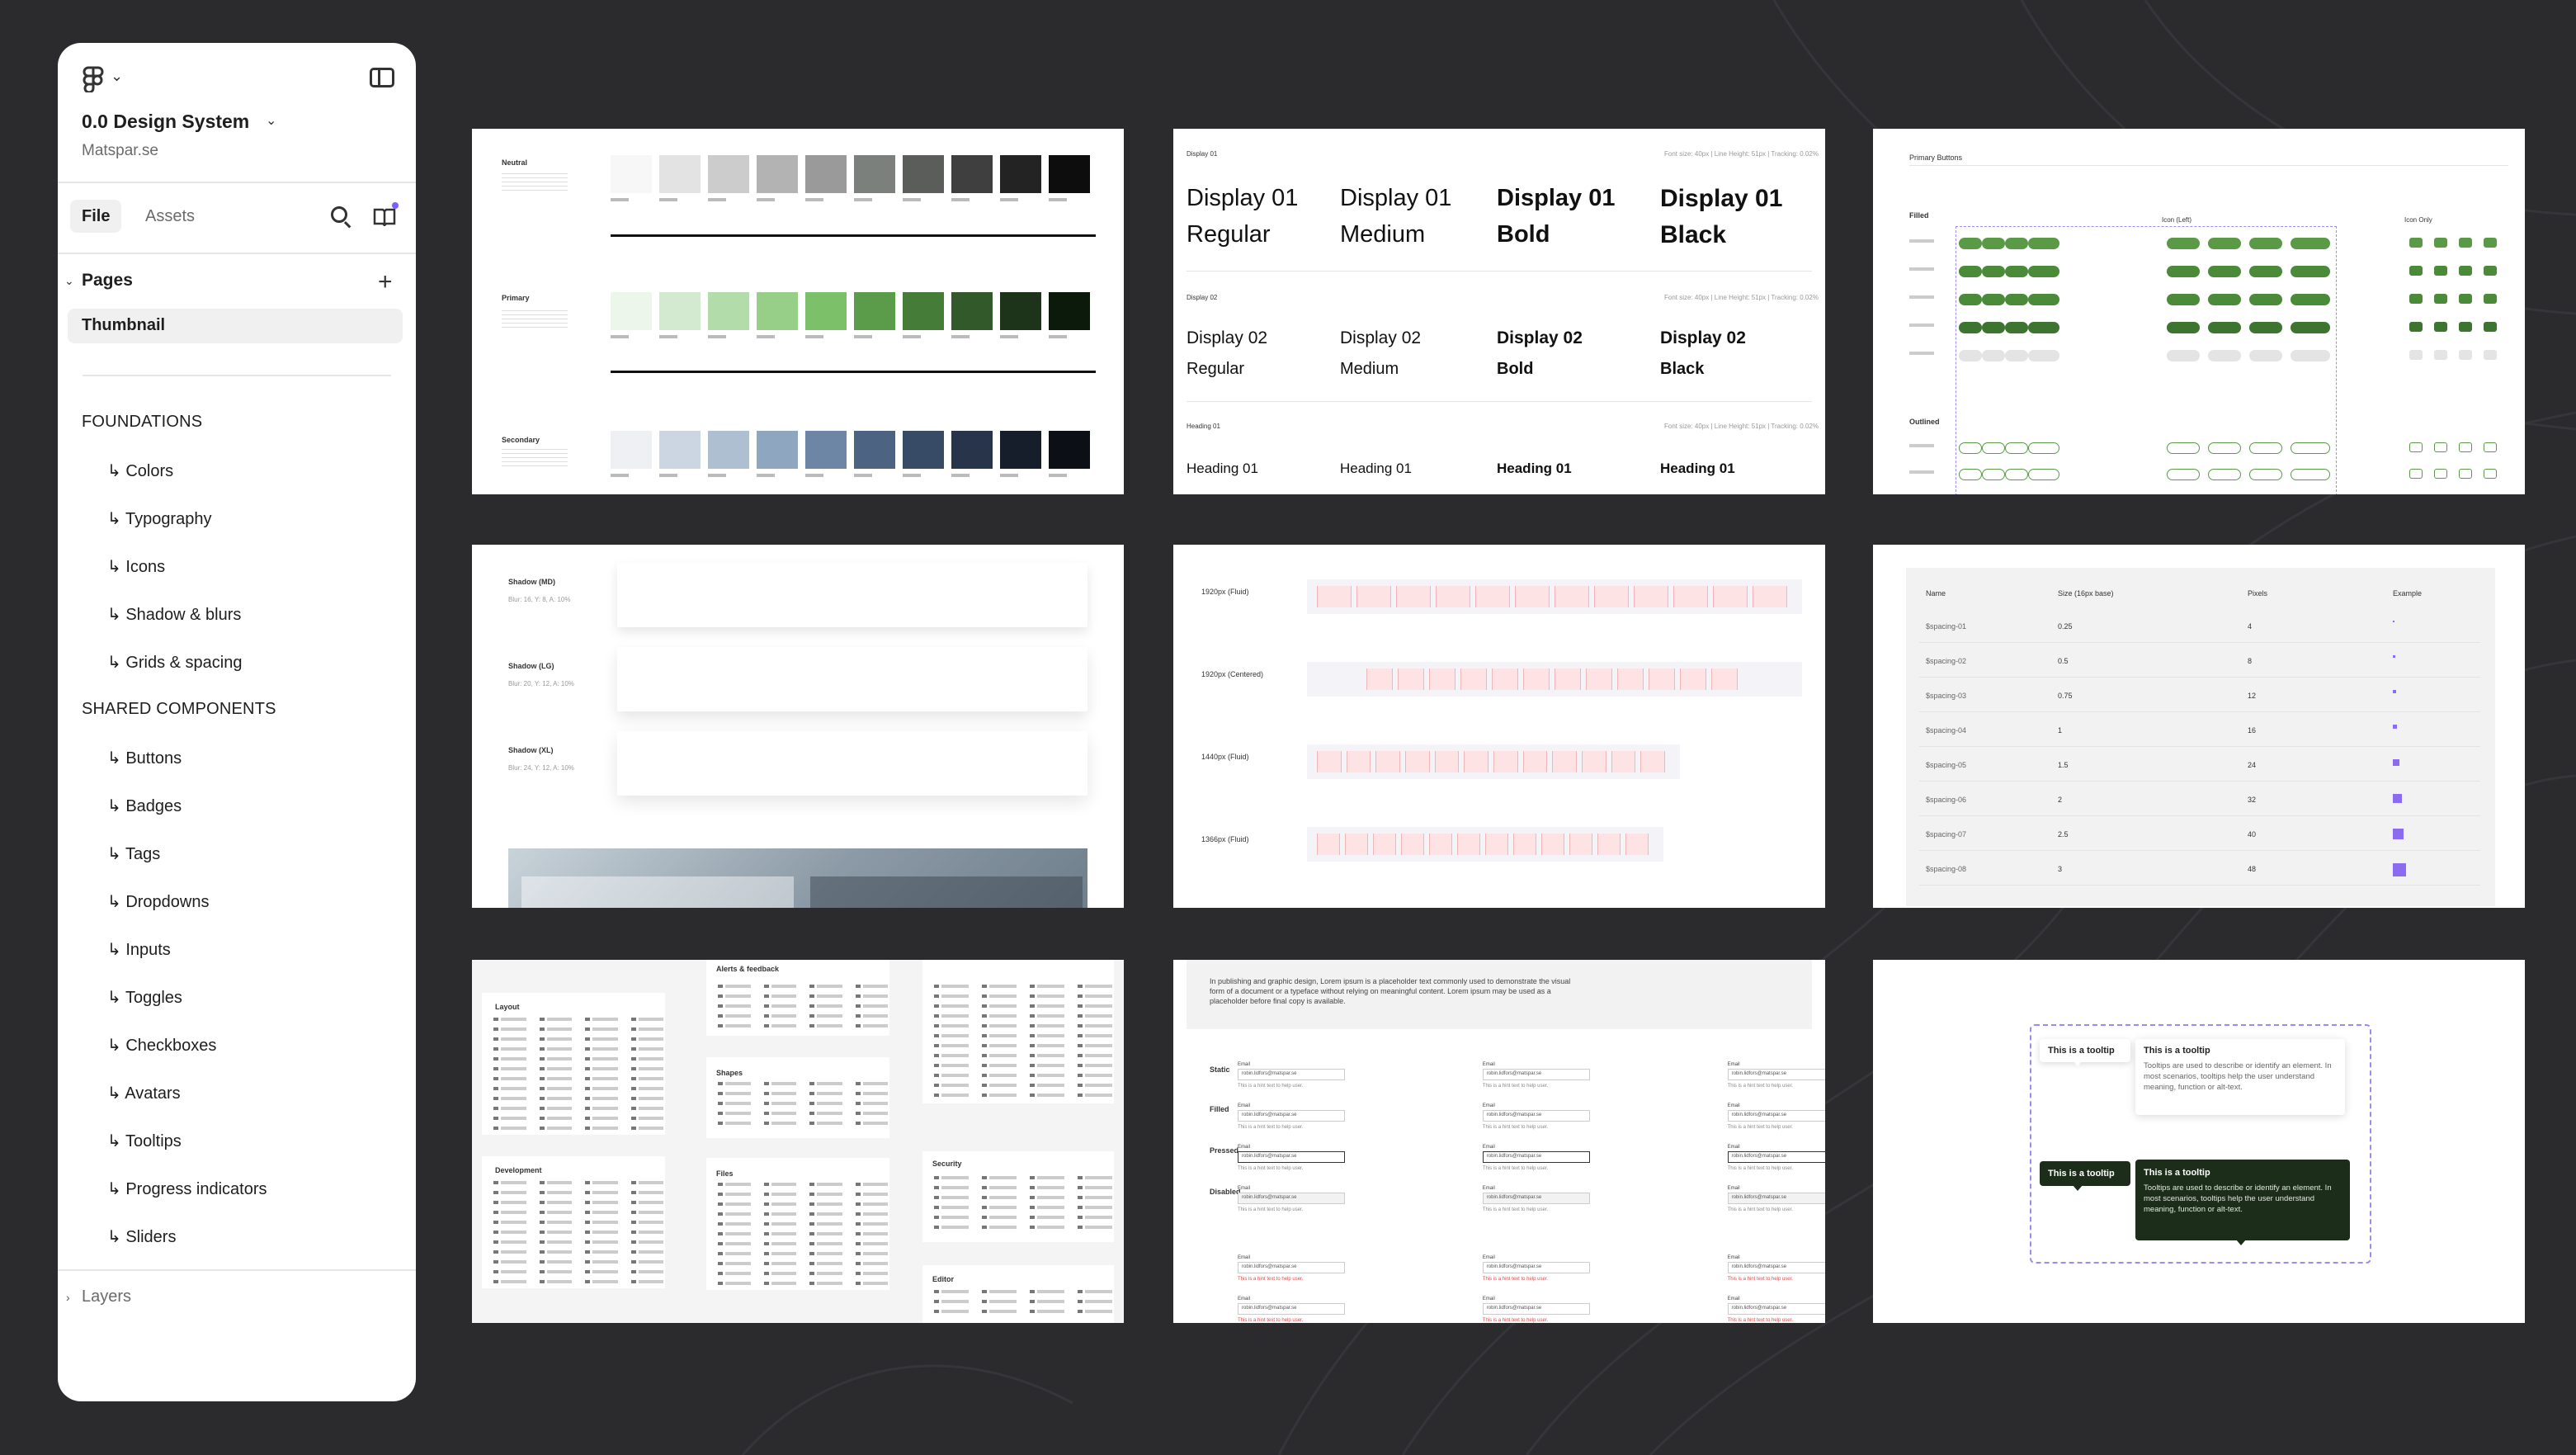 The height and width of the screenshot is (1455, 2576). What do you see at coordinates (159, 518) in the screenshot?
I see `page-item-typography: ↳ Typography` at bounding box center [159, 518].